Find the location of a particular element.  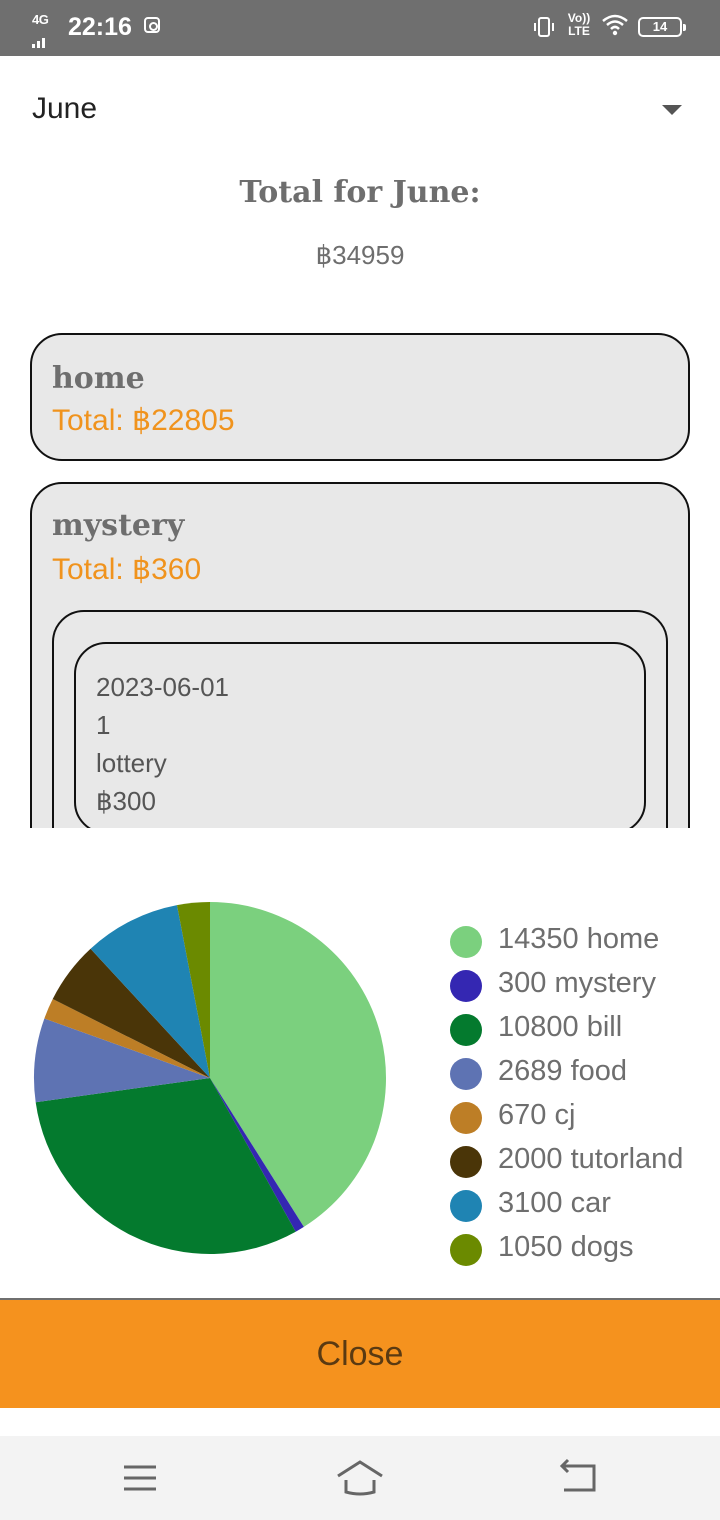

legend-item: 670 cj is located at coordinates (585, 1116).